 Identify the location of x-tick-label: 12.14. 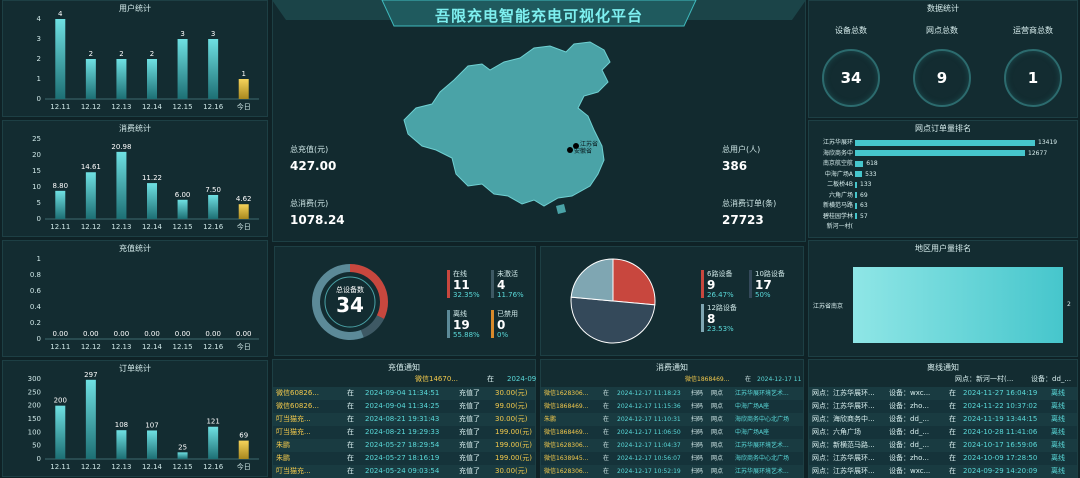
(152, 107).